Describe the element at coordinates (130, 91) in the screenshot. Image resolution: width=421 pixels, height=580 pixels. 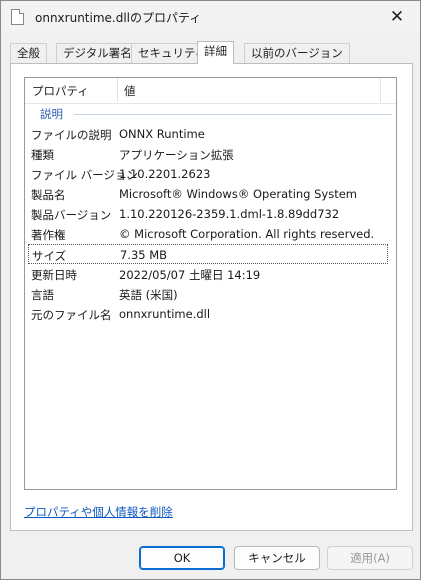
I see `column-header-value: 値` at that location.